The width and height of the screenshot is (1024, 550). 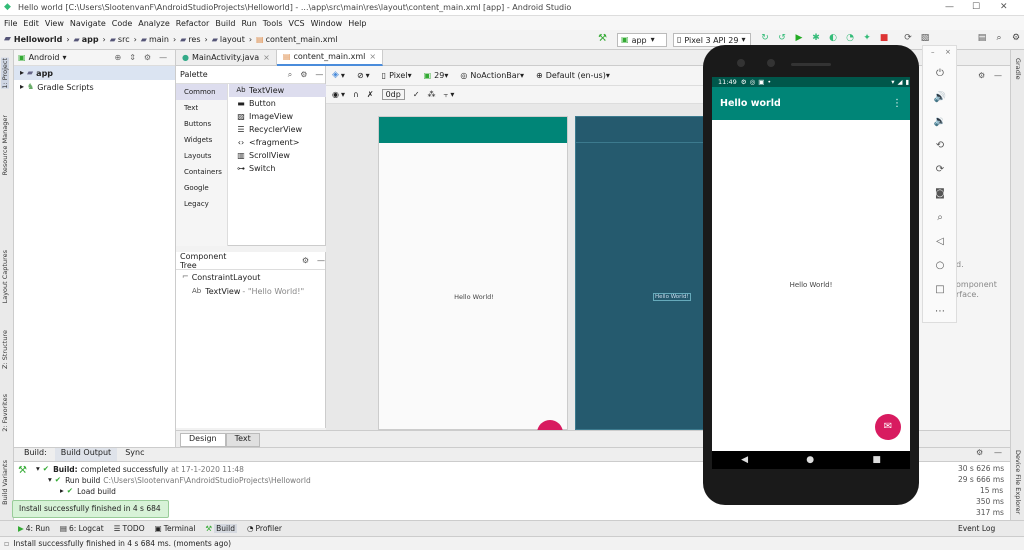 I want to click on menu-navigate: Navigate, so click(x=88, y=23).